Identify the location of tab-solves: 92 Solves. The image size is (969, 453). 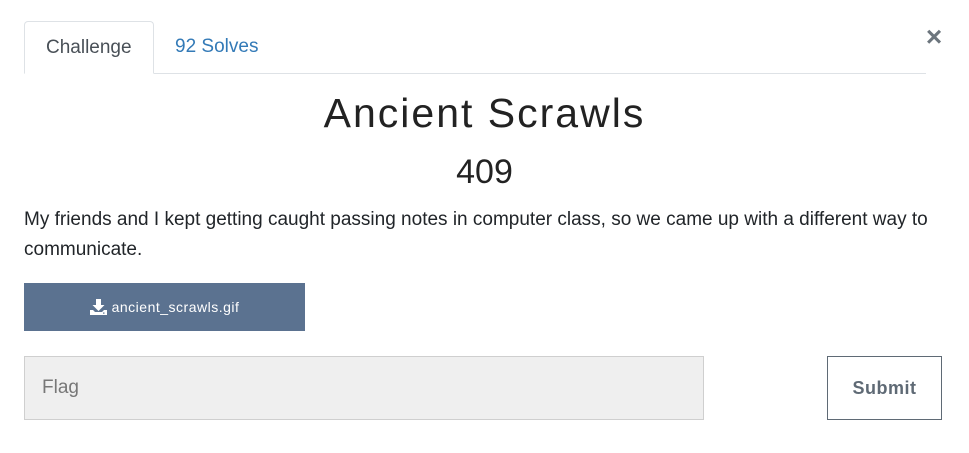
(216, 46).